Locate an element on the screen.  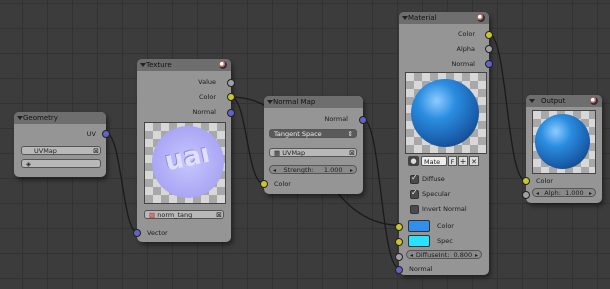
color-swatch is located at coordinates (419, 226).